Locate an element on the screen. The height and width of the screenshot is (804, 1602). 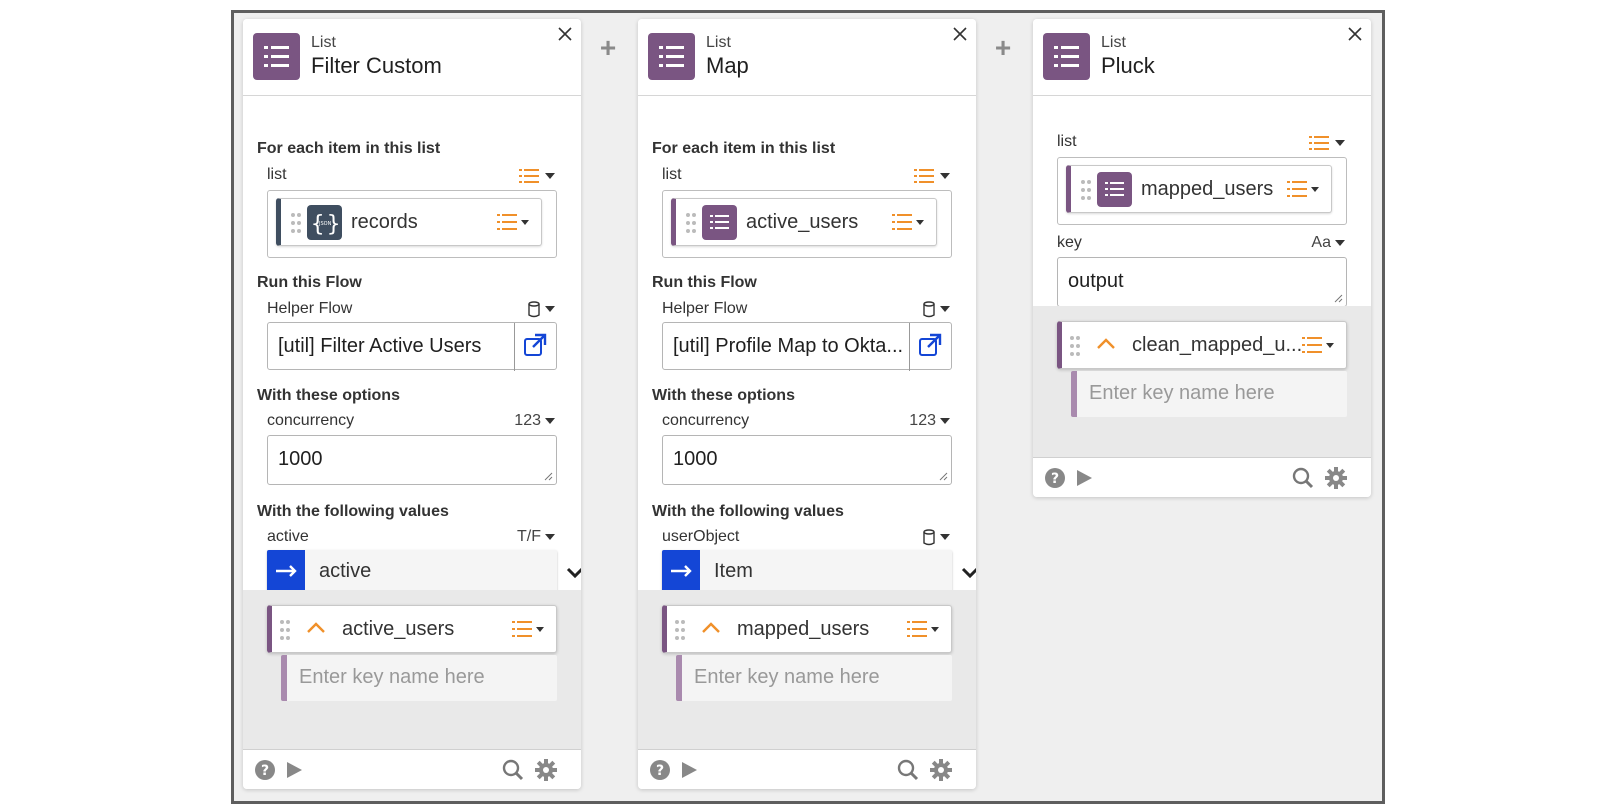
active-users-pill: active_users is located at coordinates (804, 222).